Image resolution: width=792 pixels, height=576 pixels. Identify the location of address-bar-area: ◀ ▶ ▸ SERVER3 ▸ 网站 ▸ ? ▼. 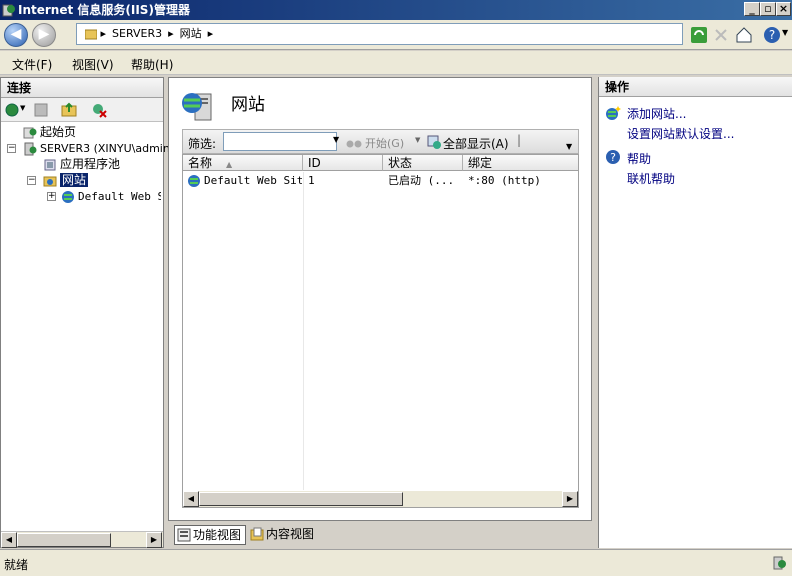
(396, 35).